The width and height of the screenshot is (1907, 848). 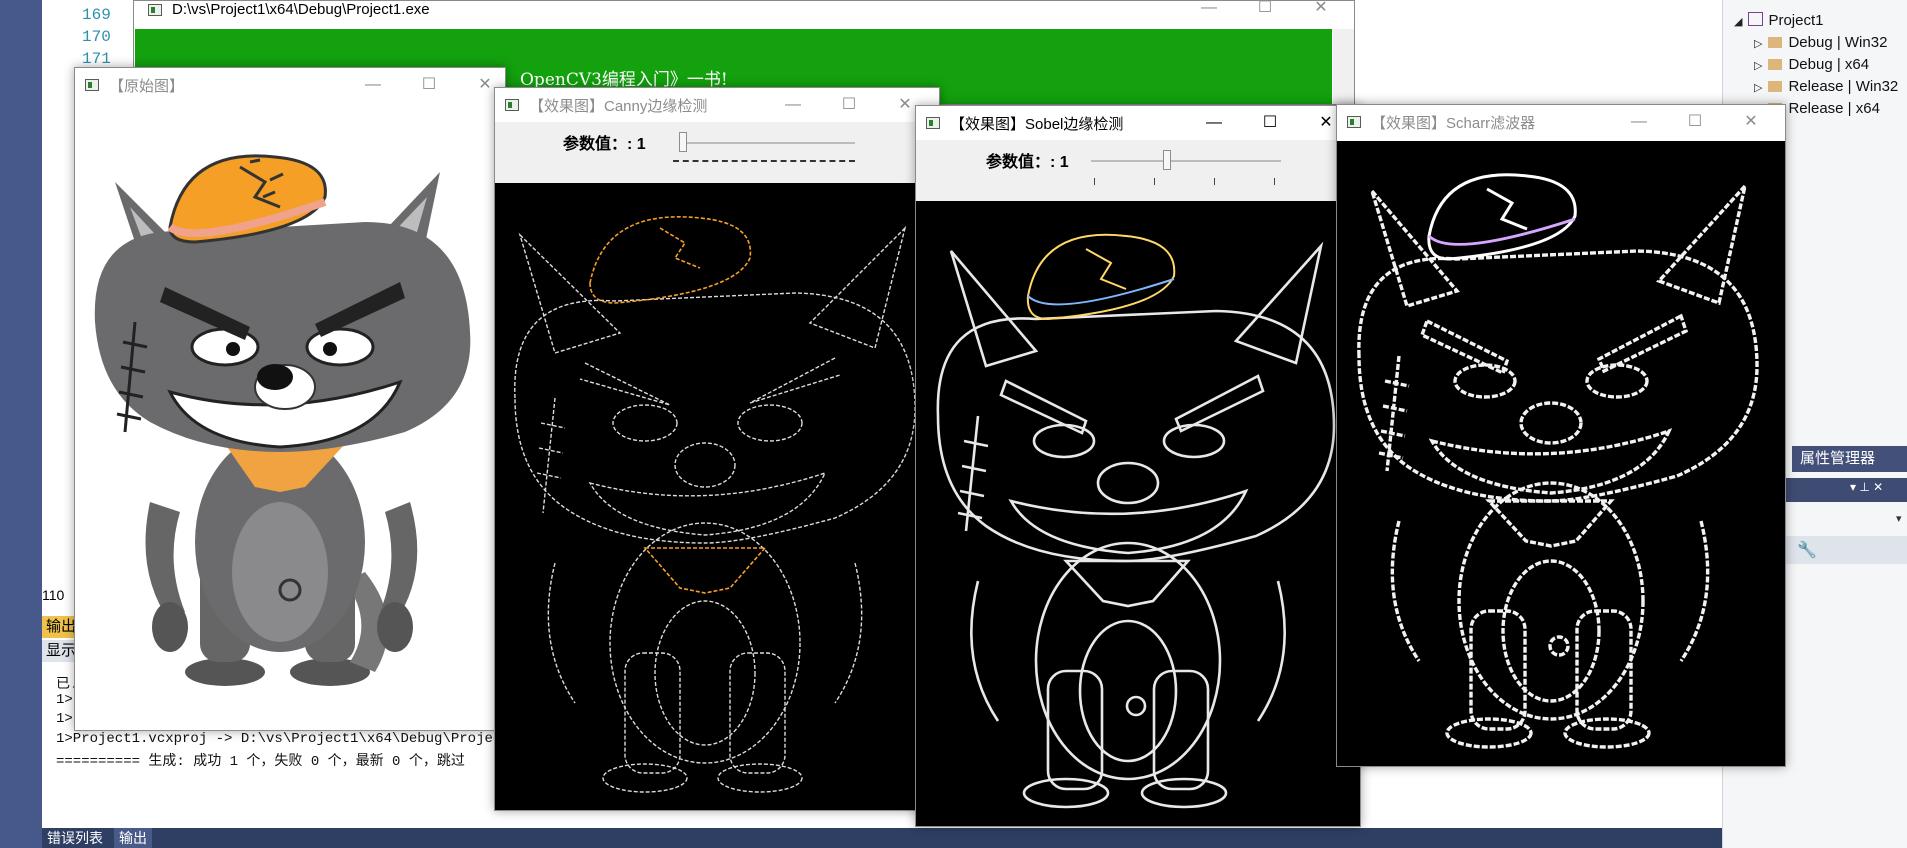 I want to click on wolf-illustration, so click(x=282, y=420).